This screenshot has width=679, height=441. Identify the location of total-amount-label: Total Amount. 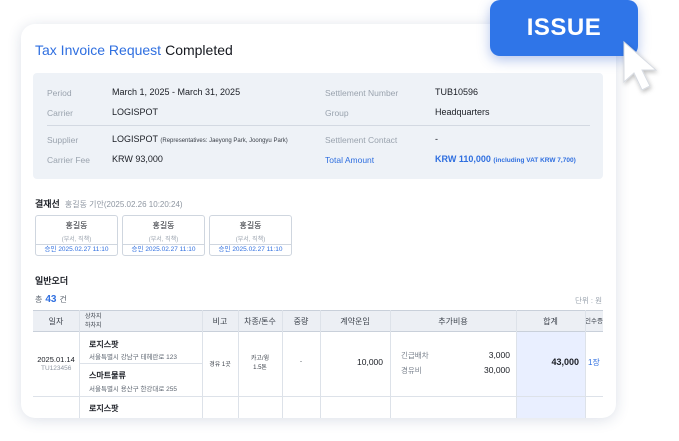
(350, 160).